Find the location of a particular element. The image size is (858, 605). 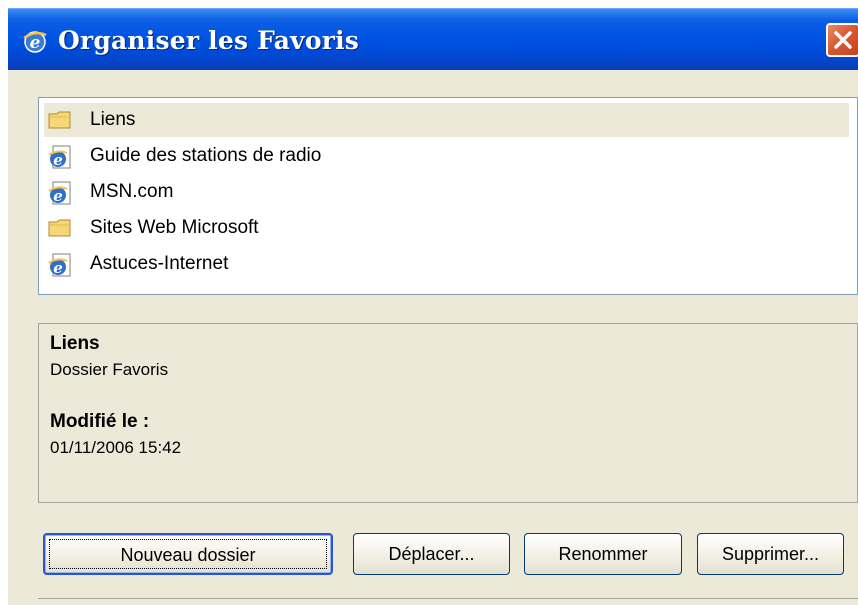

list-item: e Astuces-Internet is located at coordinates (446, 264).